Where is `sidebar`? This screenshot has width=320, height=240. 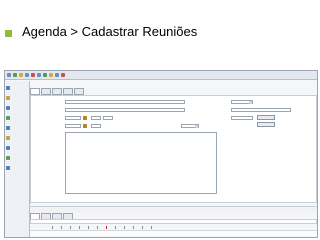 sidebar is located at coordinates (17, 159).